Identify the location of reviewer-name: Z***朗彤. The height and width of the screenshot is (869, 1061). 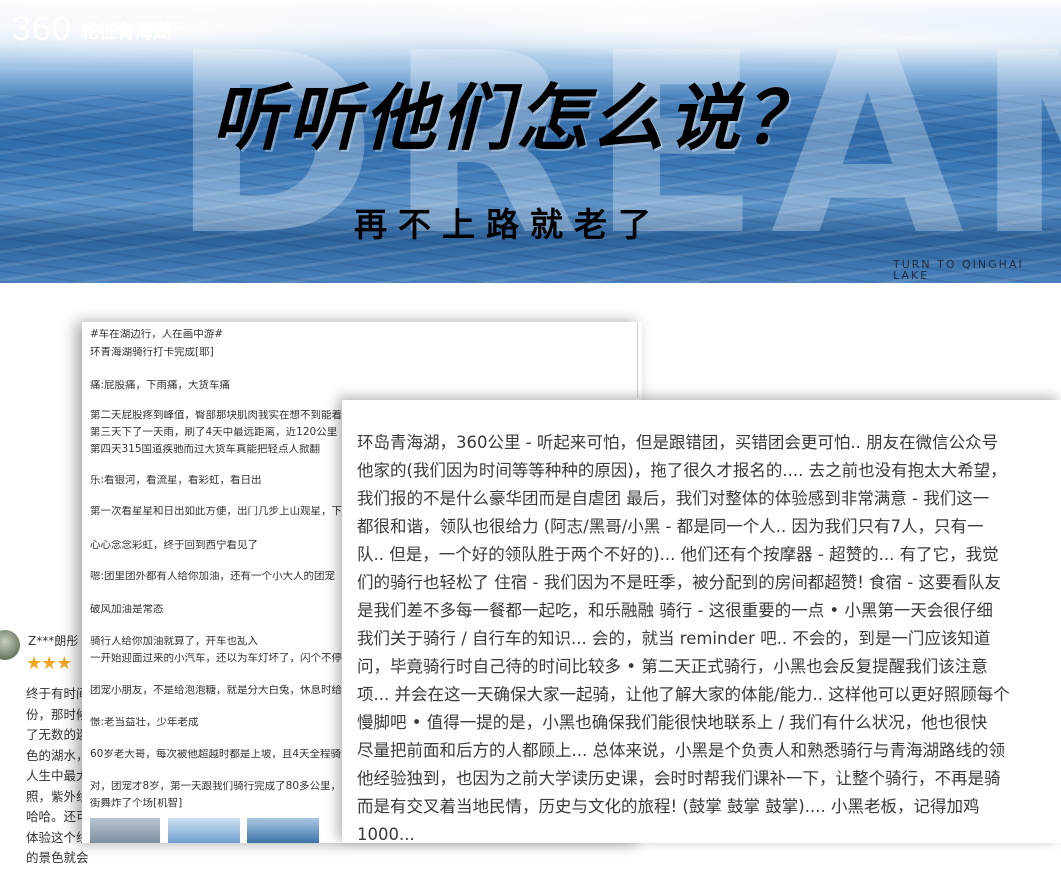
(53, 641).